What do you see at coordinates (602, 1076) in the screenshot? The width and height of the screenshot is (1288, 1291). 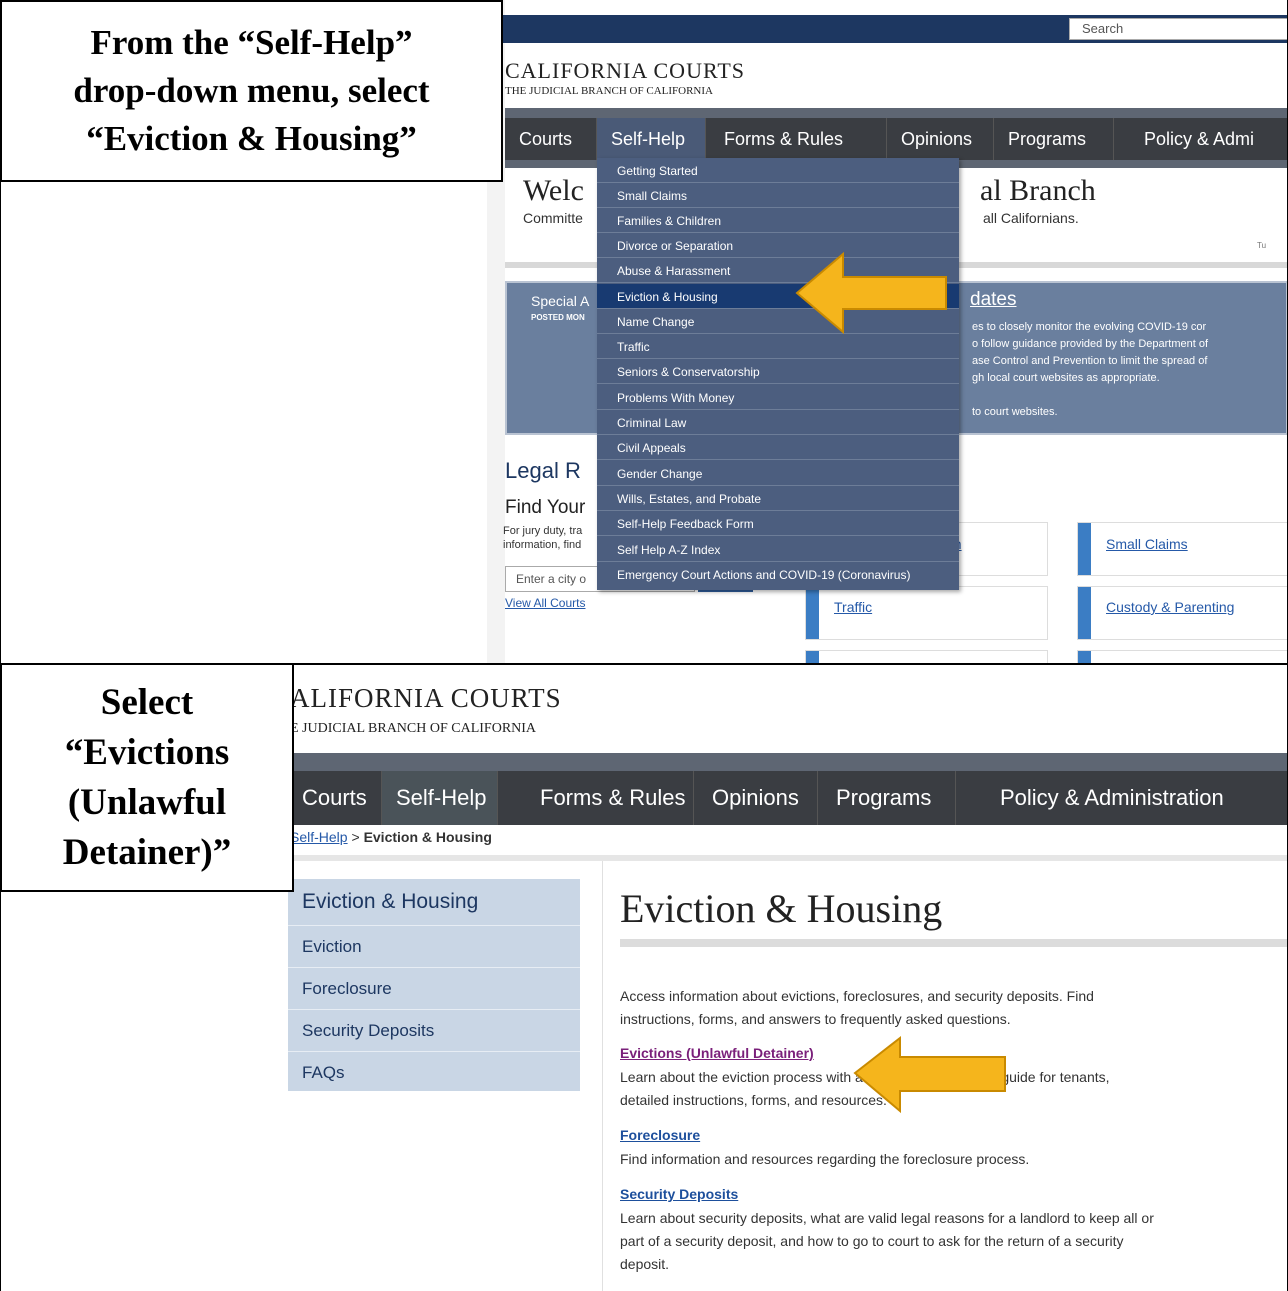 I see `column-divider` at bounding box center [602, 1076].